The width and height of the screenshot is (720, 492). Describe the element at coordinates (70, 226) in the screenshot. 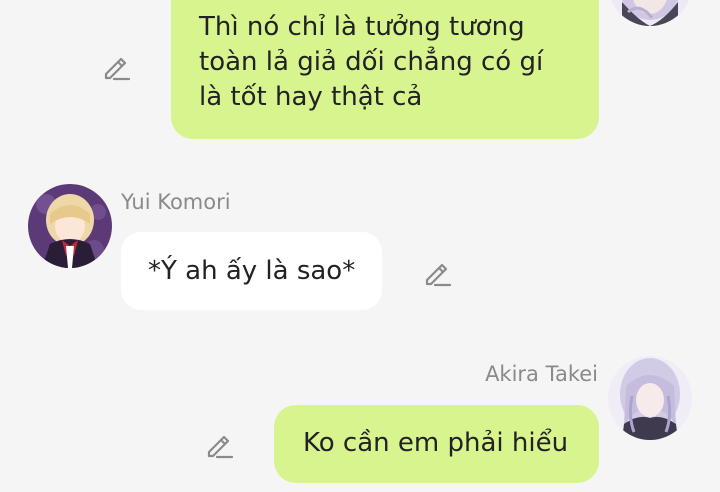

I see `yui-avatar` at that location.